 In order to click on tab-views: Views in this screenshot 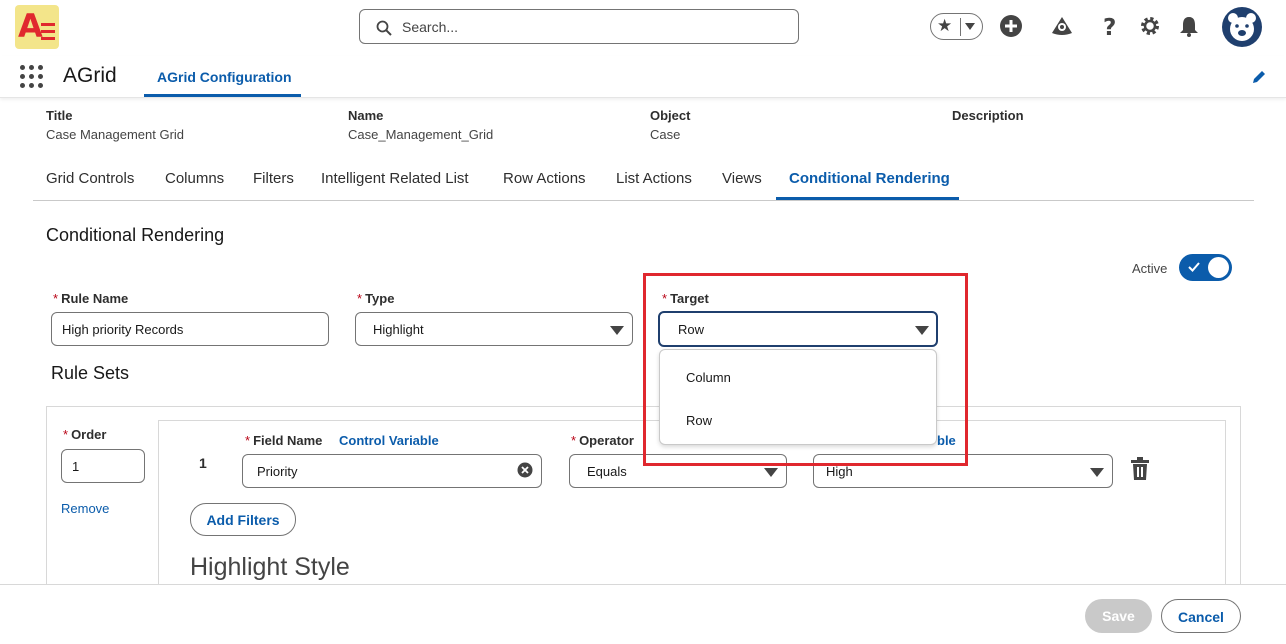, I will do `click(742, 178)`.